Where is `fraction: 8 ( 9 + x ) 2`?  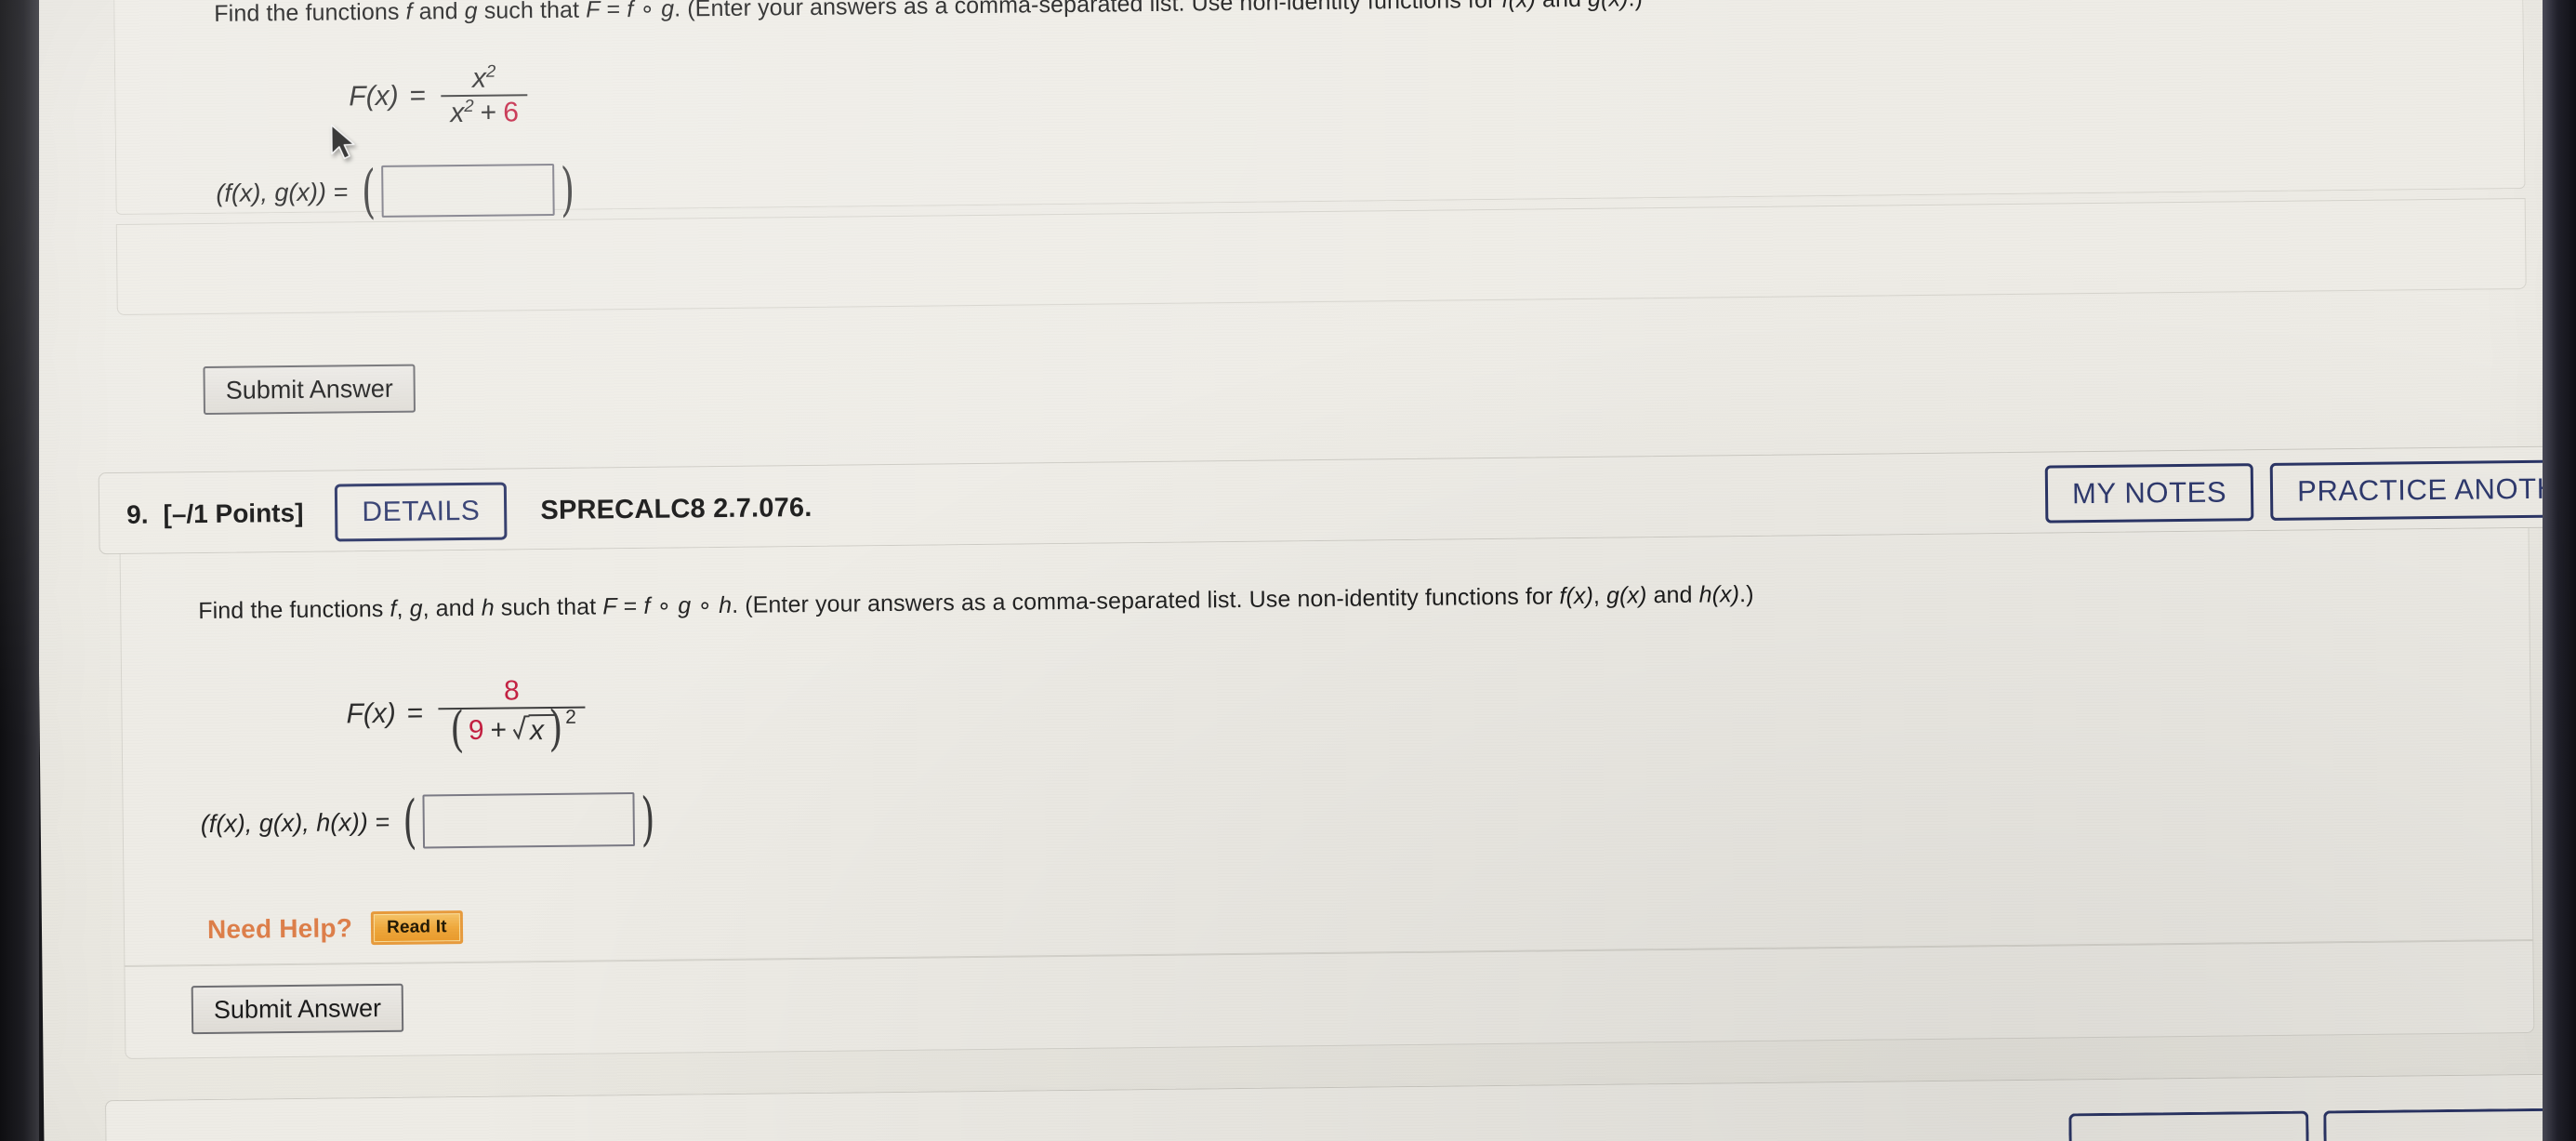 fraction: 8 ( 9 + x ) 2 is located at coordinates (512, 717).